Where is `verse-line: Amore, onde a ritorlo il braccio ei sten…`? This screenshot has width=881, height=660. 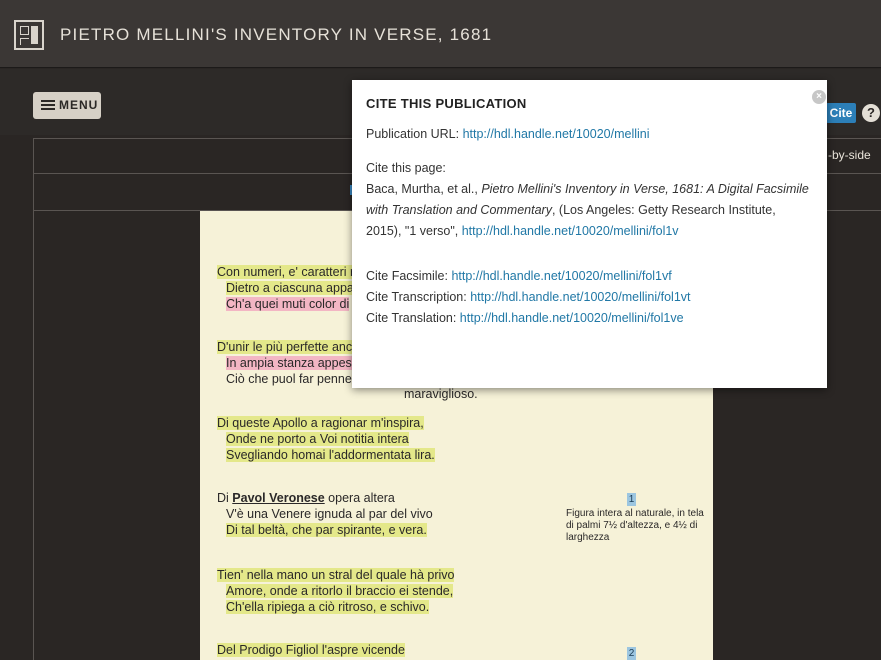 verse-line: Amore, onde a ritorlo il braccio ei sten… is located at coordinates (340, 591).